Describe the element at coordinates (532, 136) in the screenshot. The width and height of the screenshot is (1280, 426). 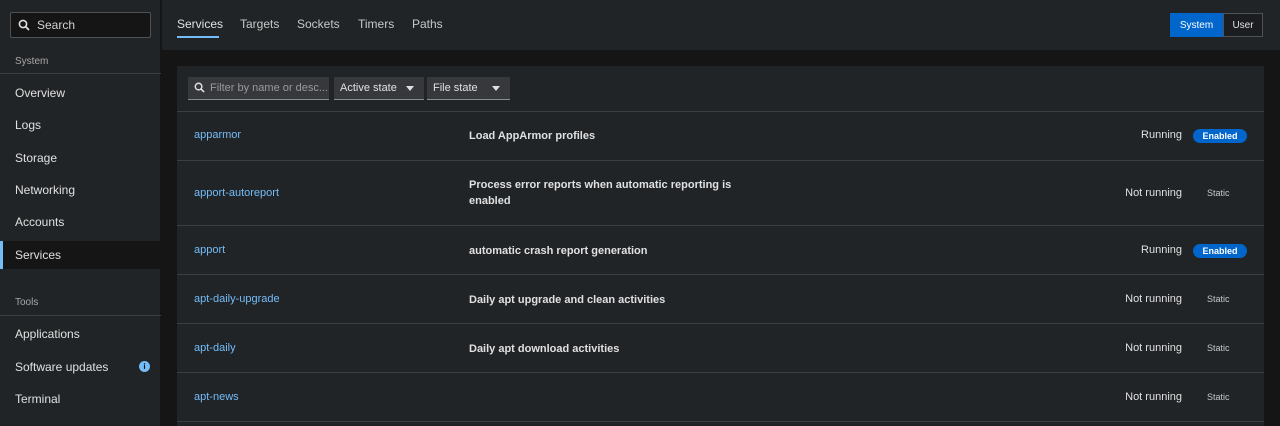
I see `service-description: Load AppArmor profiles` at that location.